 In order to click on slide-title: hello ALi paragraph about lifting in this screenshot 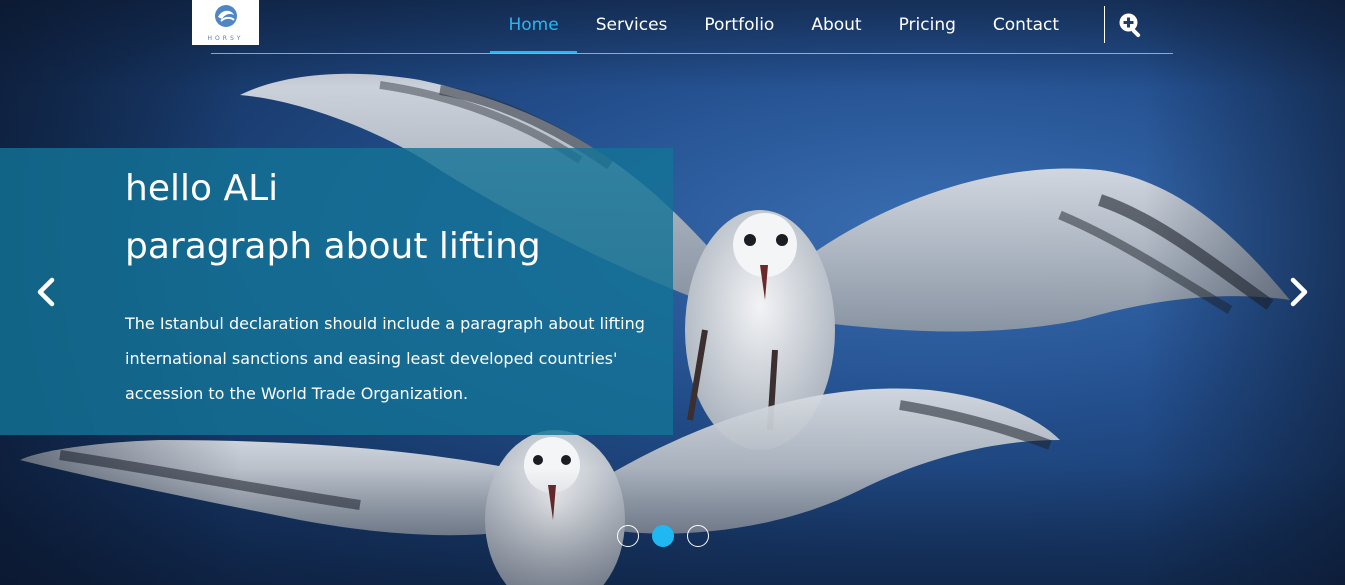, I will do `click(333, 218)`.